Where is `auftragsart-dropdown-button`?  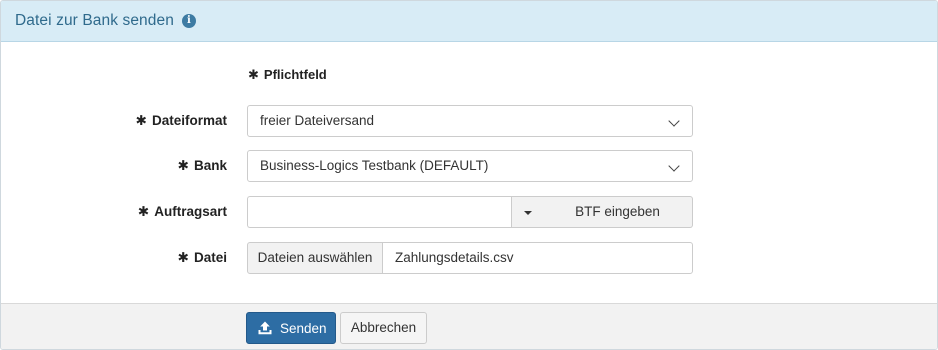
auftragsart-dropdown-button is located at coordinates (527, 212).